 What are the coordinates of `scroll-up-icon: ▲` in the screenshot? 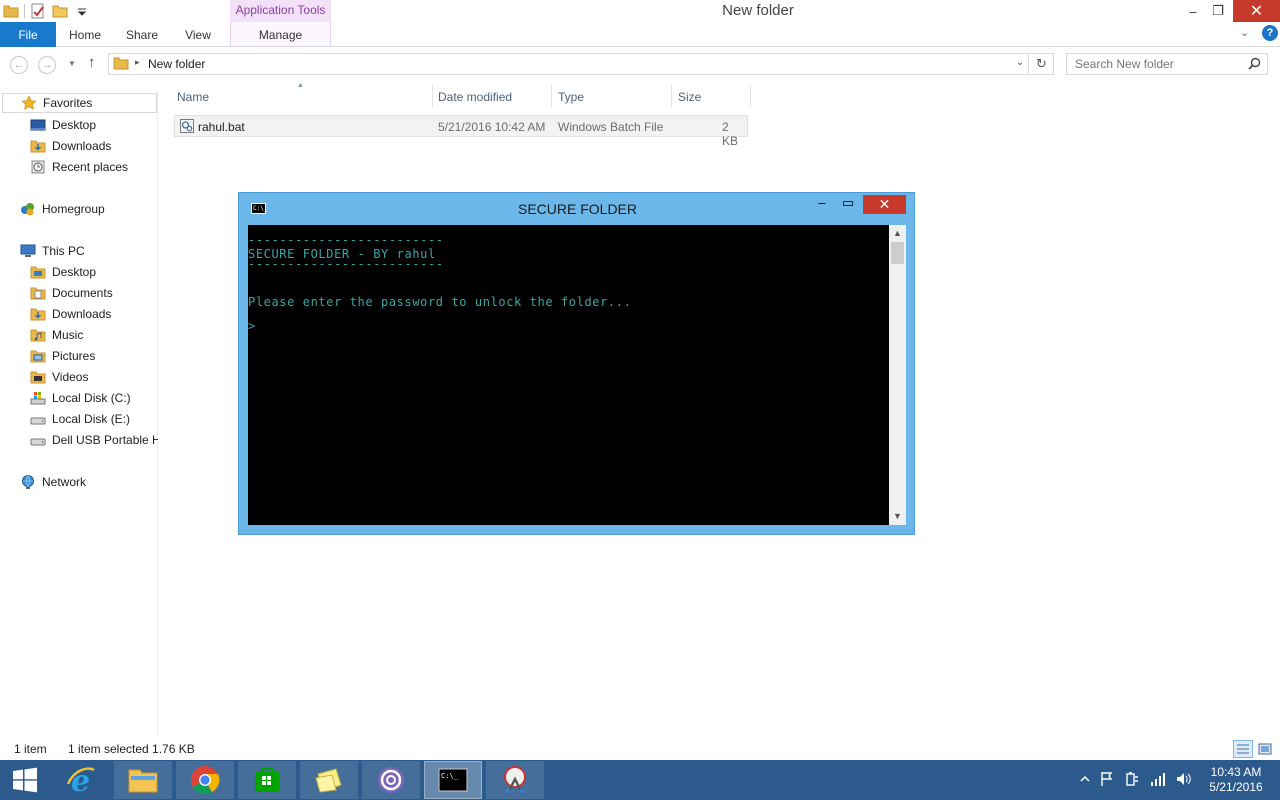 It's located at (897, 233).